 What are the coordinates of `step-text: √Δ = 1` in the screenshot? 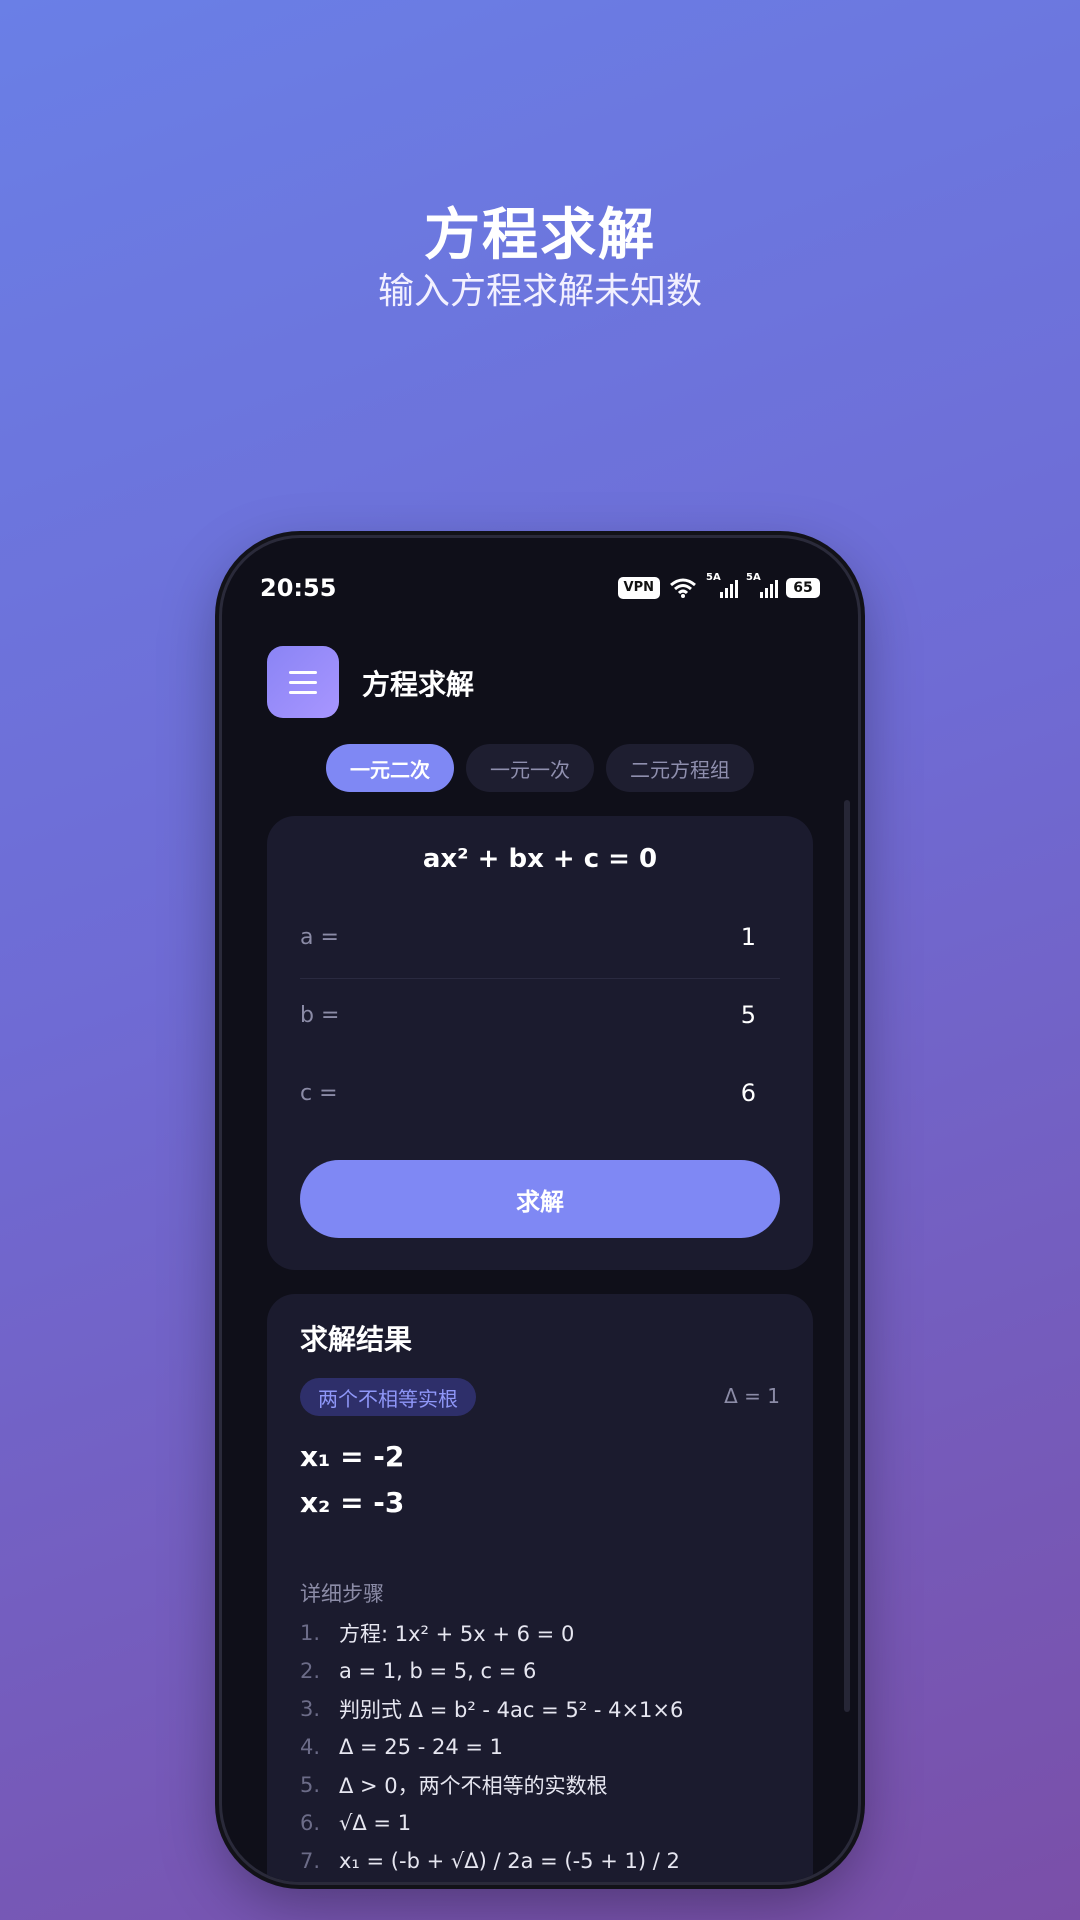 It's located at (375, 1823).